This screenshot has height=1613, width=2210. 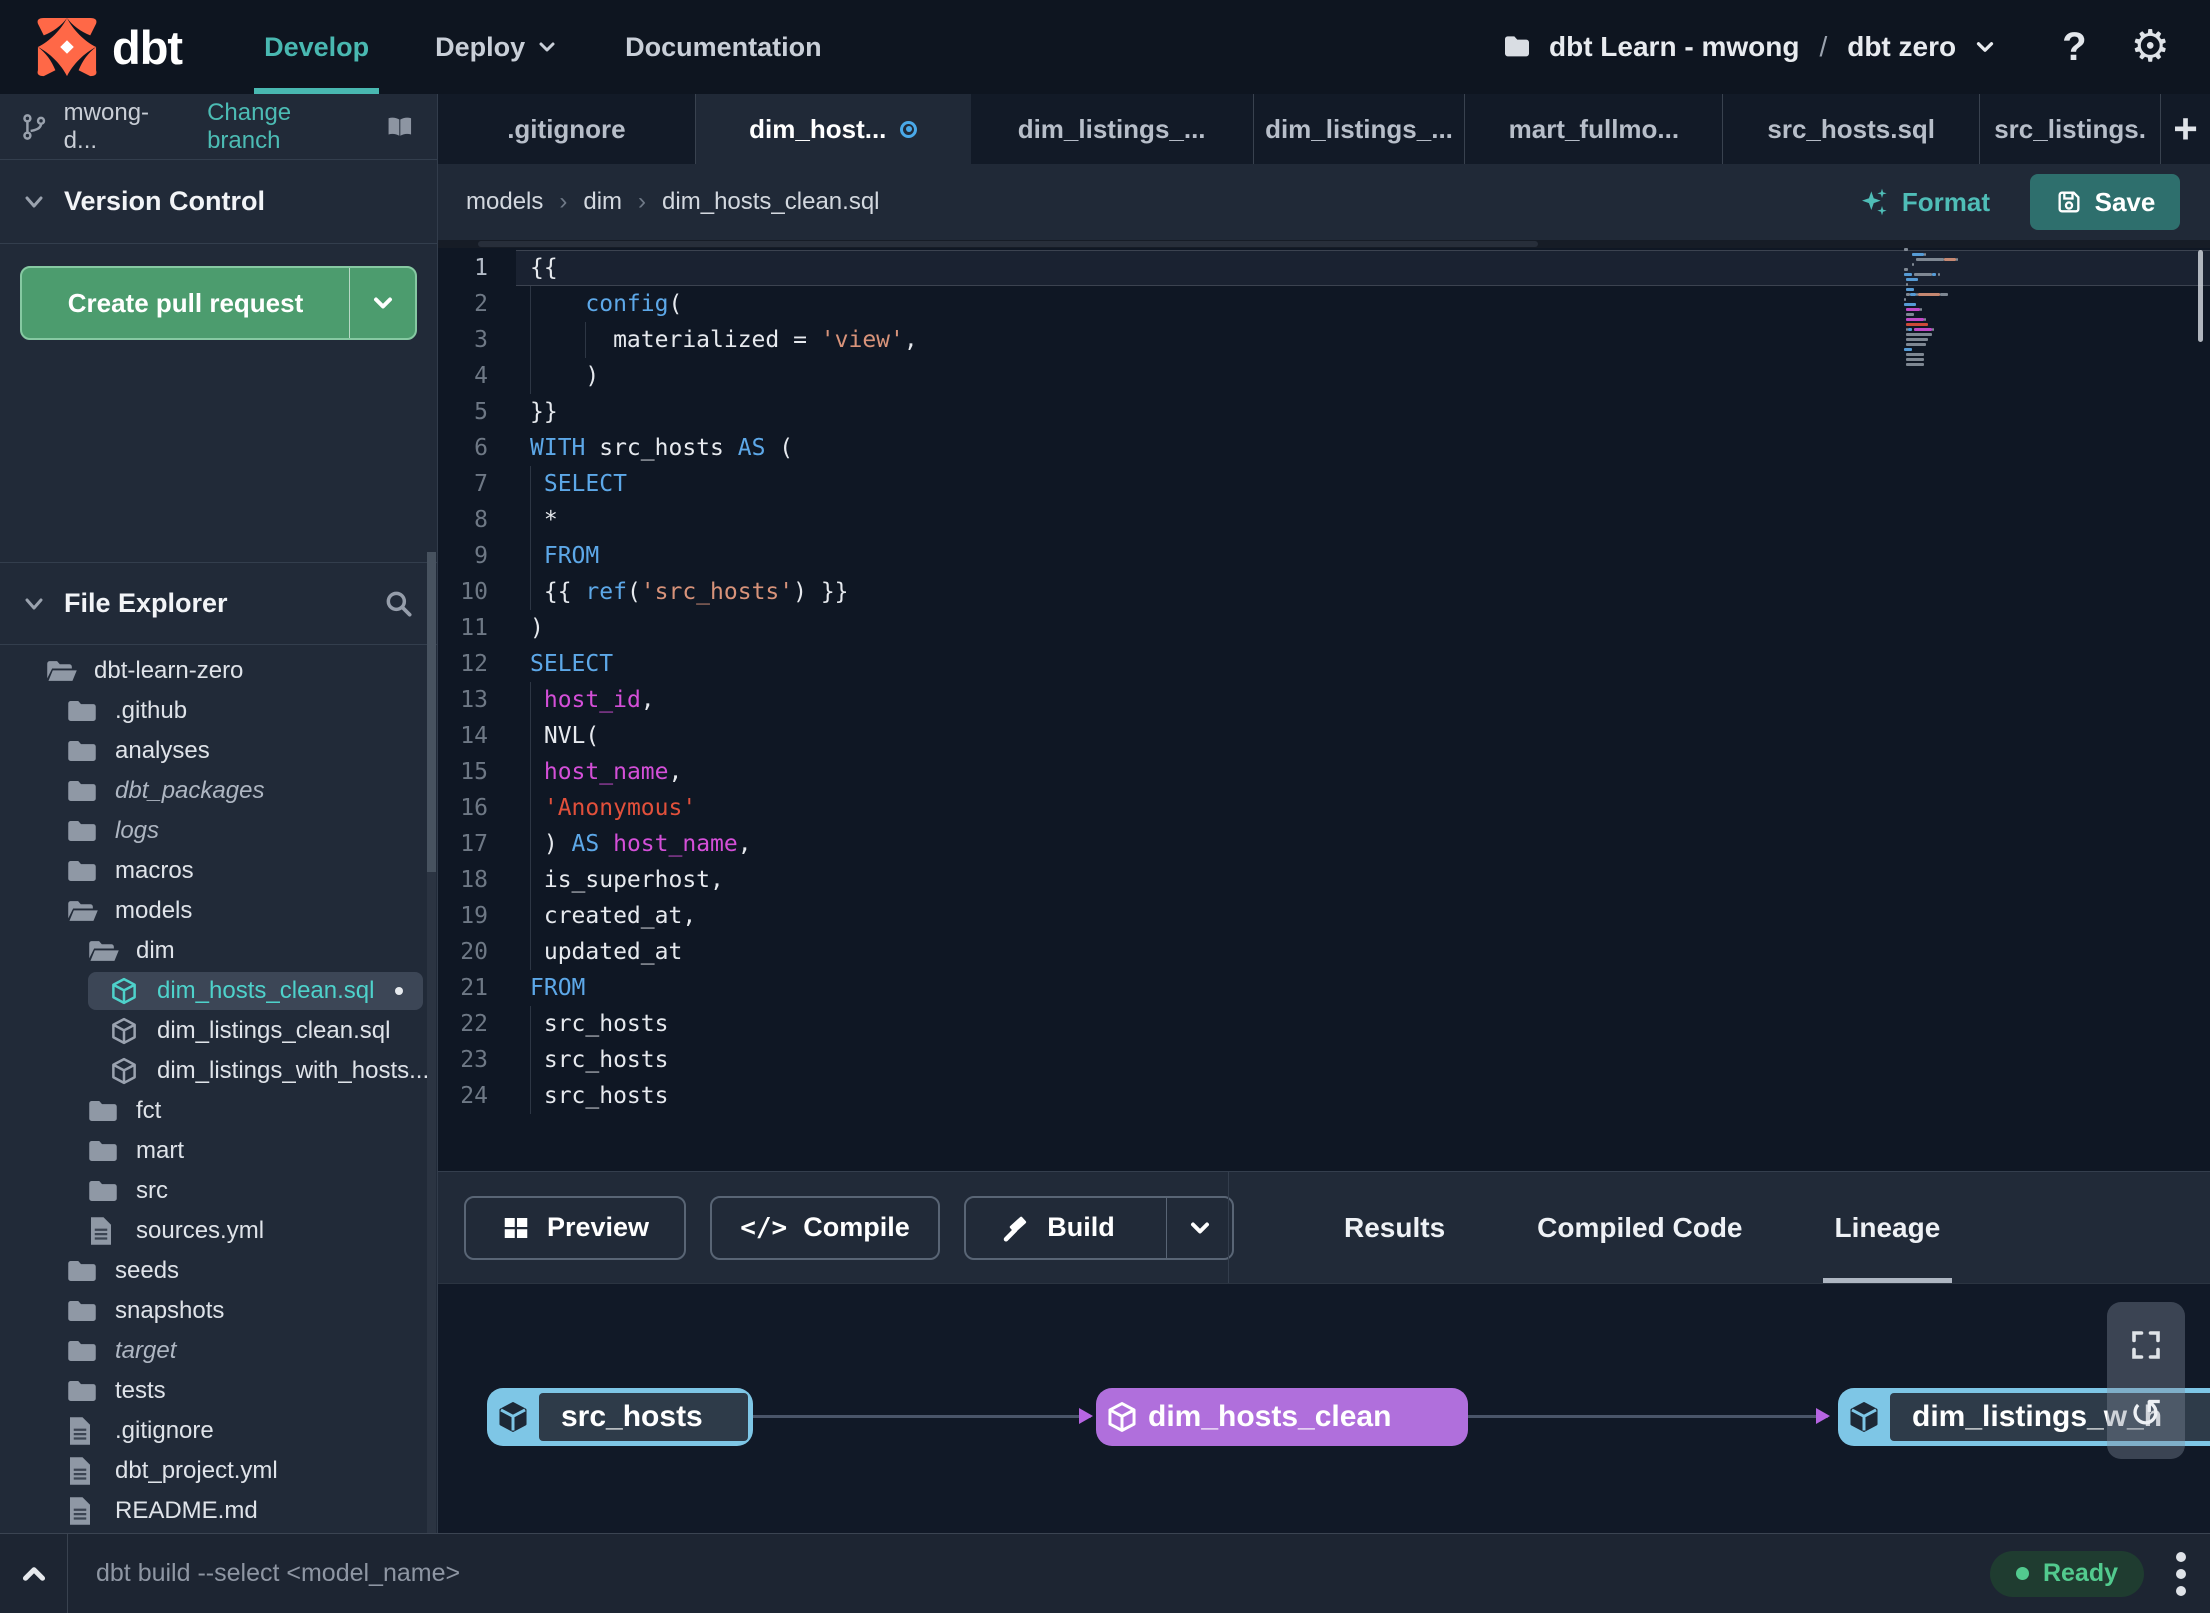 What do you see at coordinates (1324, 772) in the screenshot?
I see `code-line-15: 15 host_name,` at bounding box center [1324, 772].